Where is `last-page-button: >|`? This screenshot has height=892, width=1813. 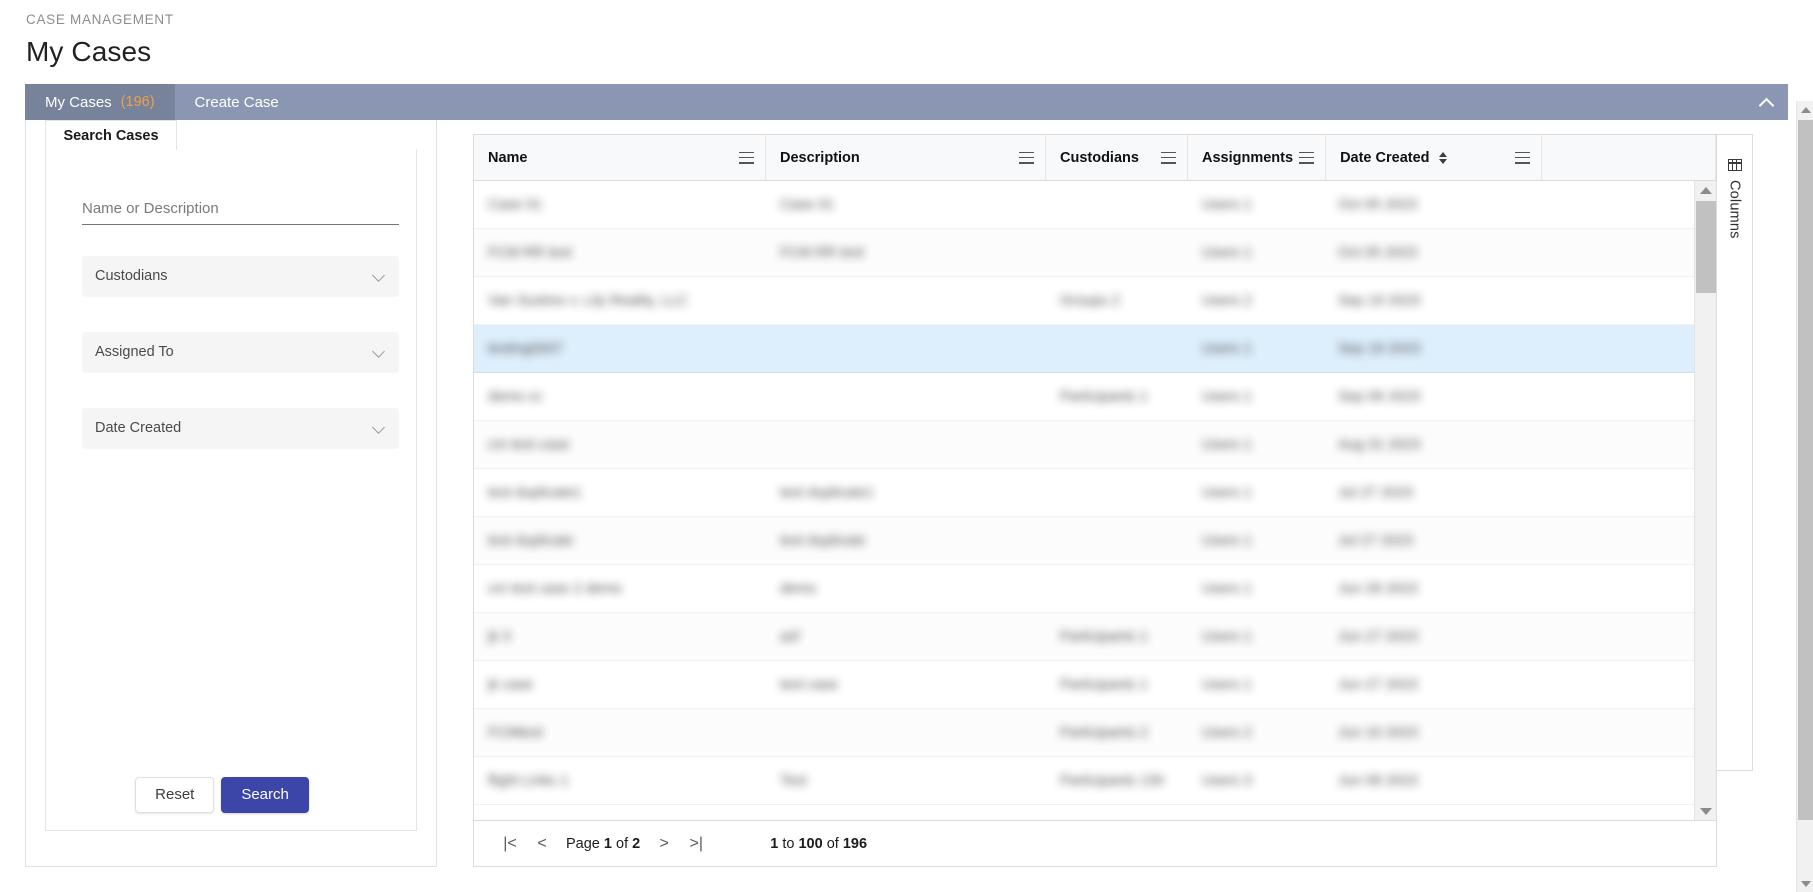
last-page-button: >| is located at coordinates (696, 844).